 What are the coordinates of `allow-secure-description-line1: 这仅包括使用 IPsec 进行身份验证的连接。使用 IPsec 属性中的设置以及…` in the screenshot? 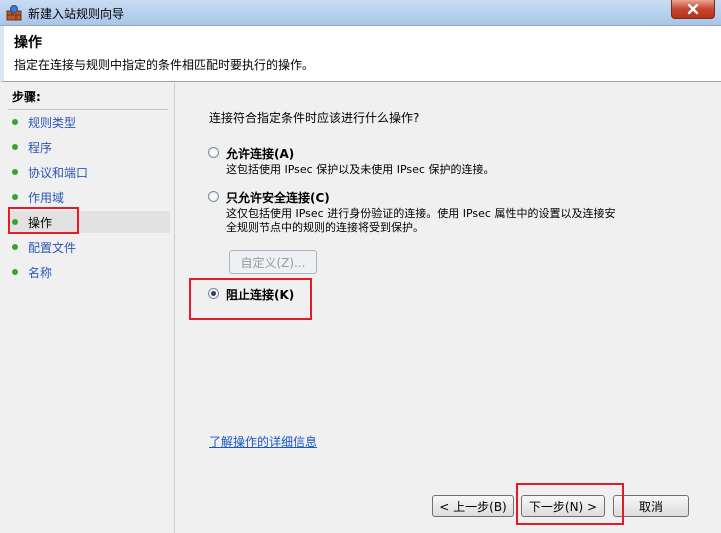 It's located at (421, 213).